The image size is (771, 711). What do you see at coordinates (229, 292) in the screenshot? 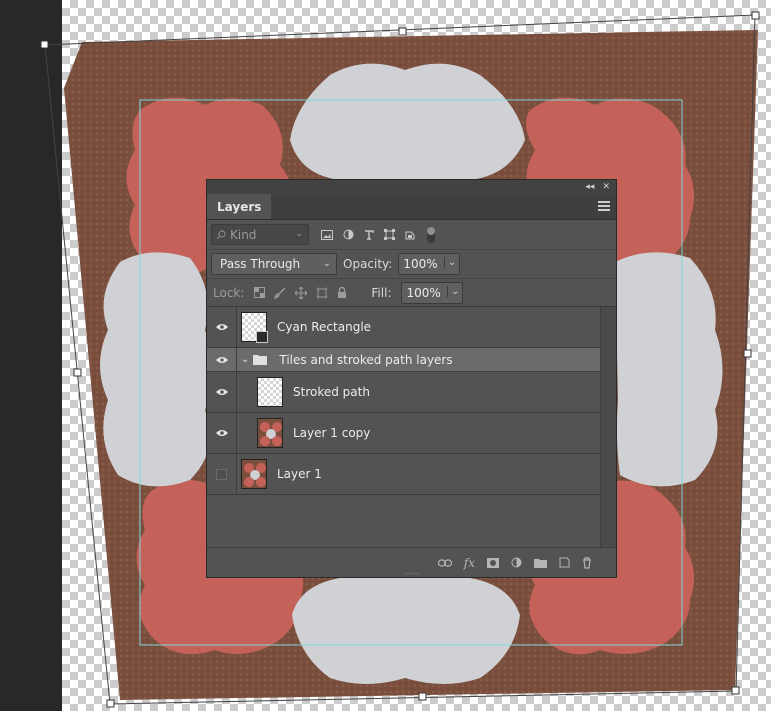
I see `lock-label: Lock:` at bounding box center [229, 292].